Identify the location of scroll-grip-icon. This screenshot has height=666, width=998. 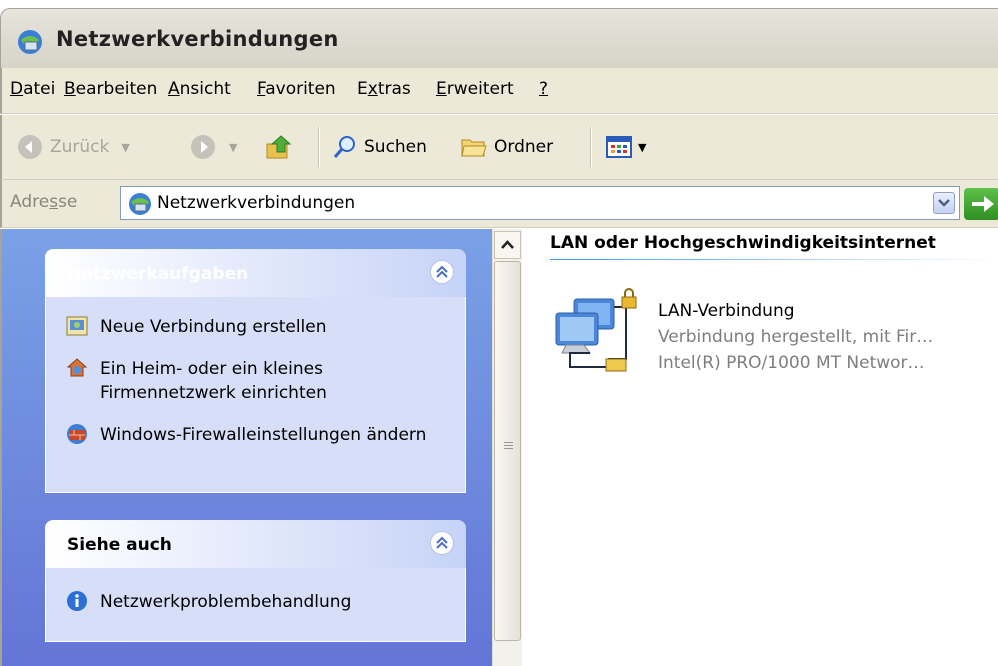
(508, 446).